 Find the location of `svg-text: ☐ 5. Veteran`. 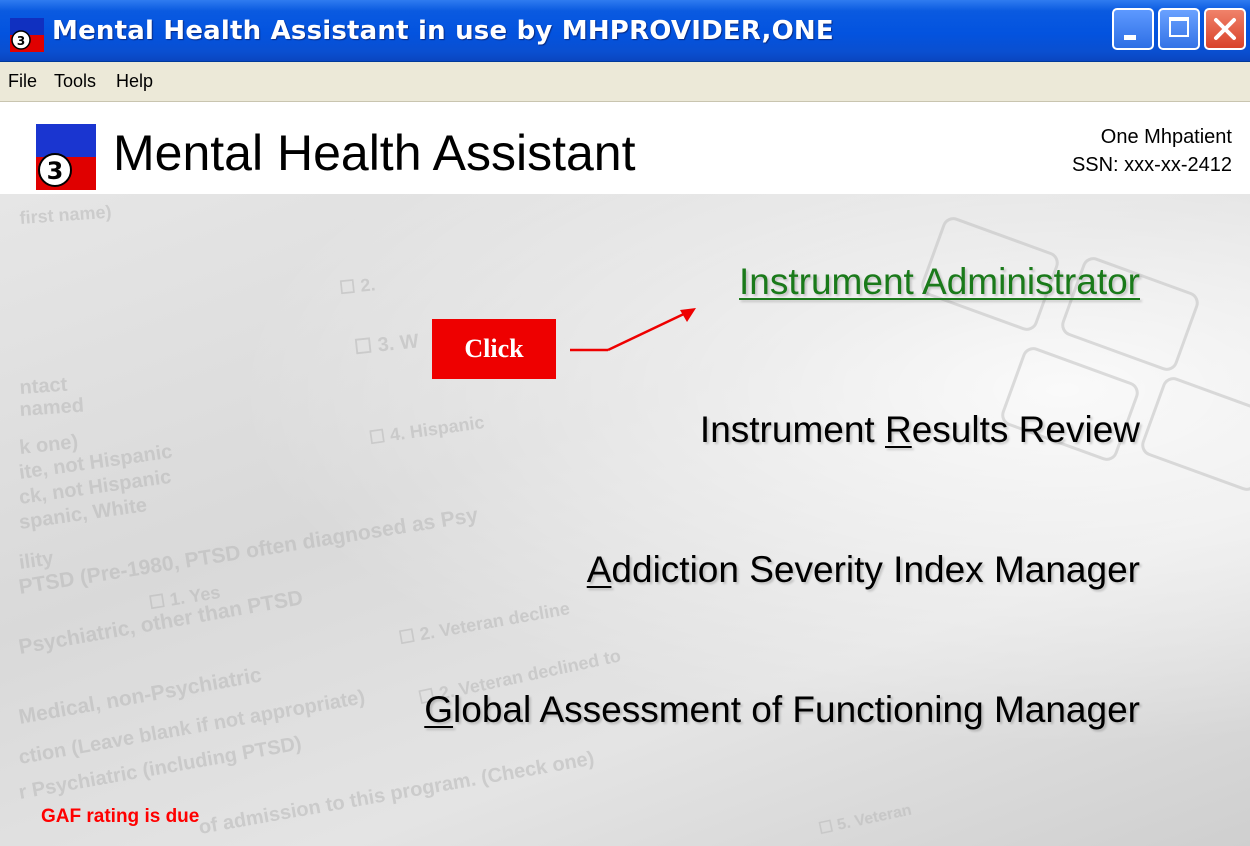

svg-text: ☐ 5. Veteran is located at coordinates (865, 820).